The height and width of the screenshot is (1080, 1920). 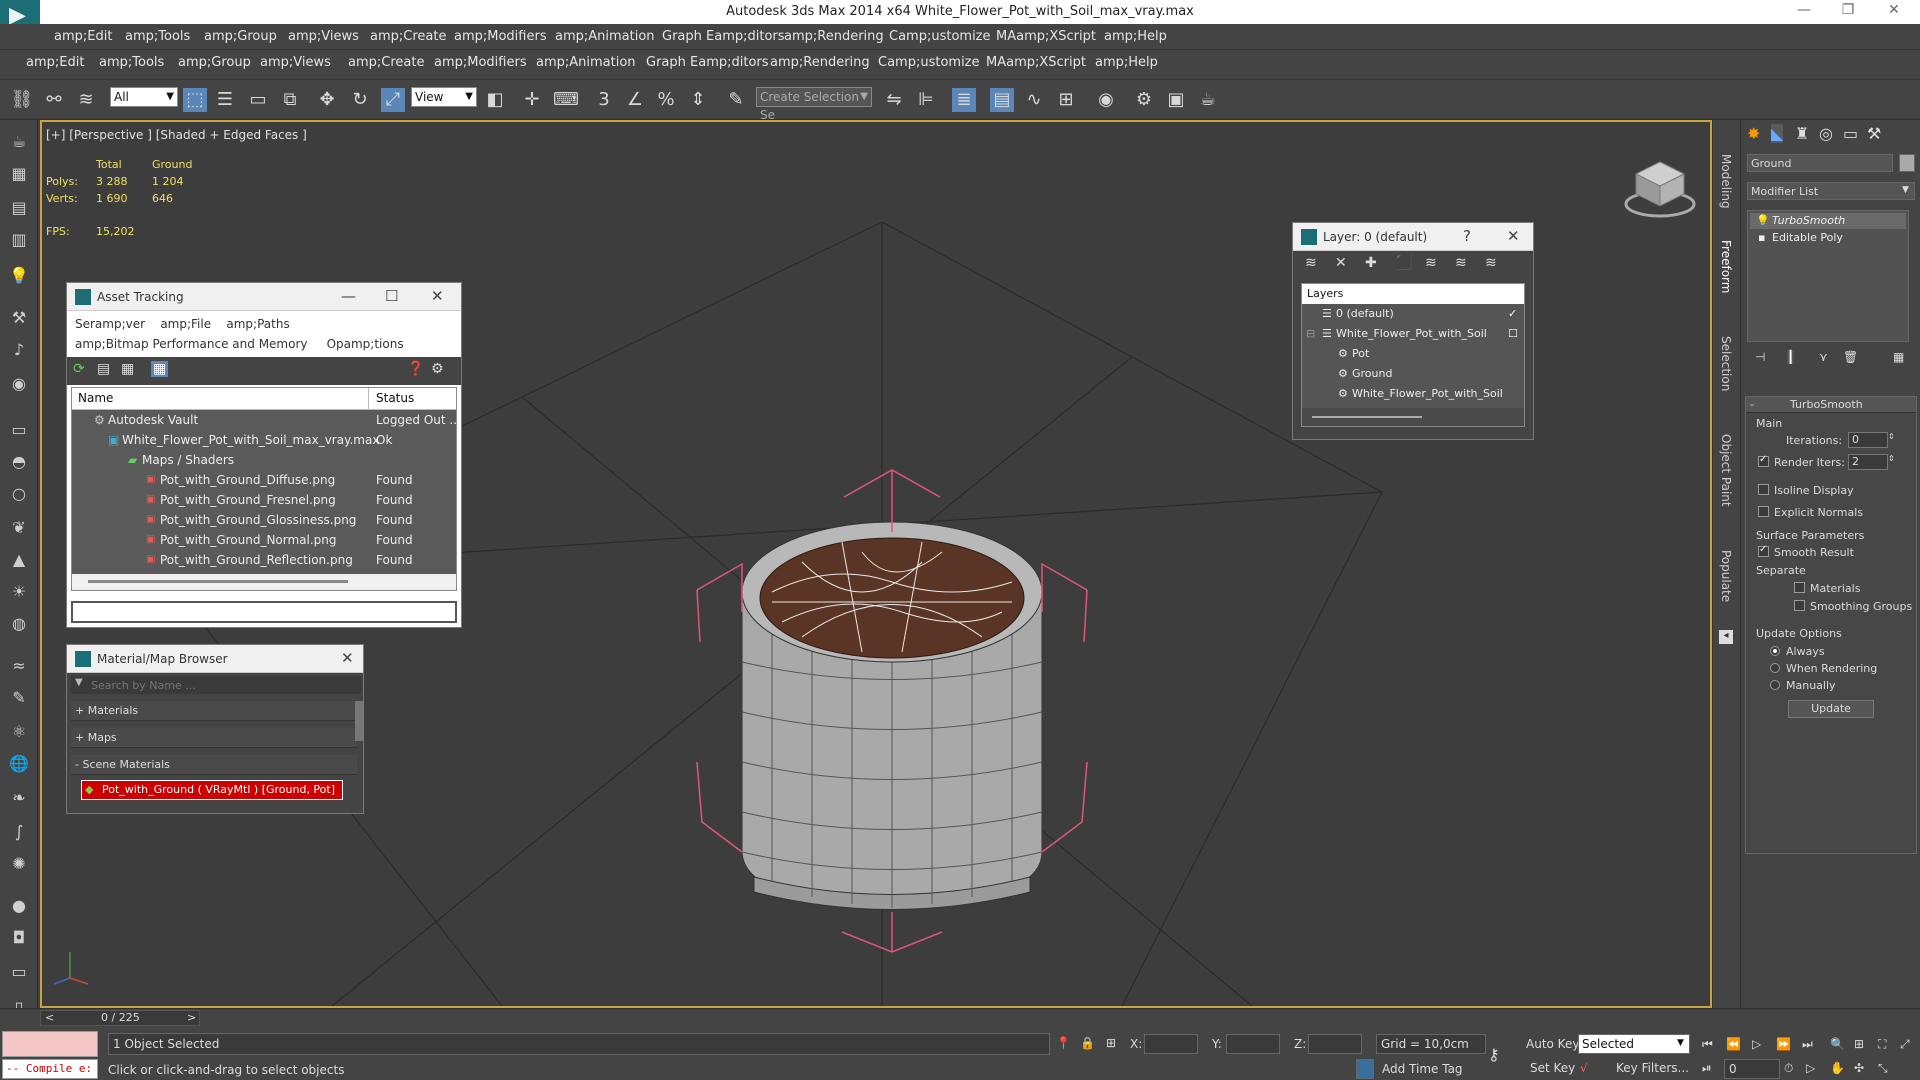 I want to click on modifier-list-dropdown: Modifier List ▼, so click(x=1831, y=191).